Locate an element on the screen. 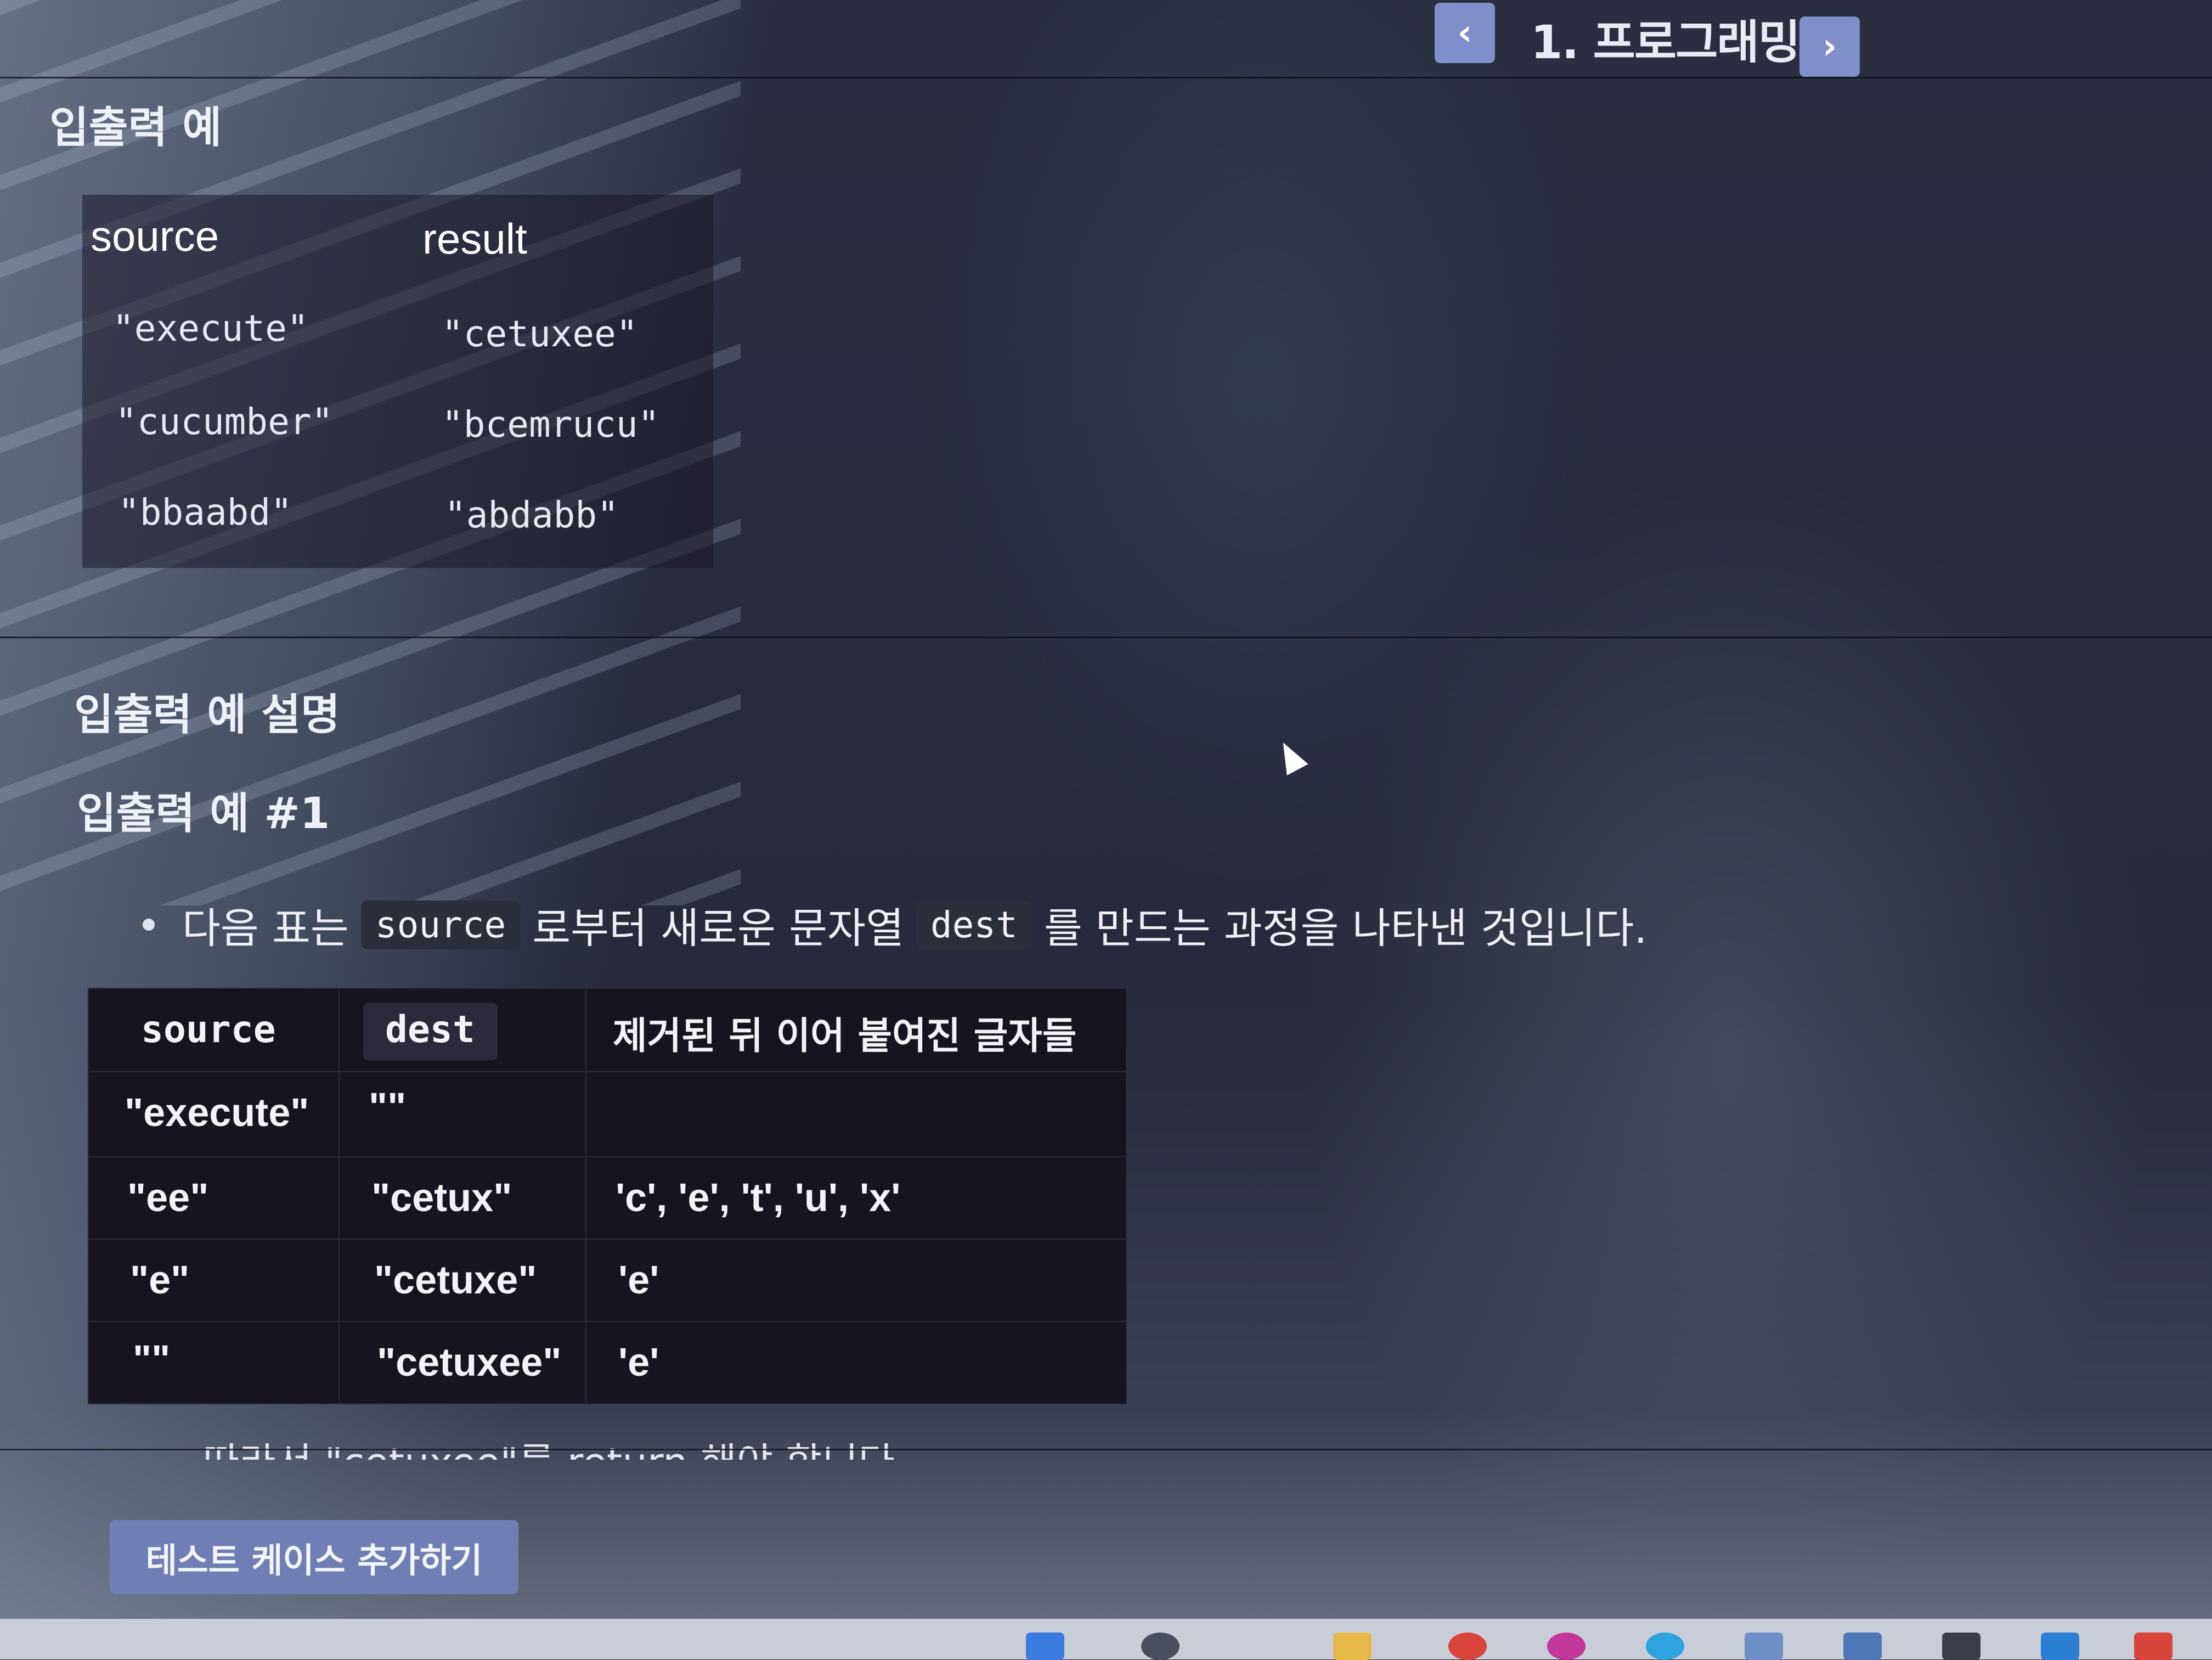 The height and width of the screenshot is (1660, 2212). table-cell: "abdabb" is located at coordinates (531, 515).